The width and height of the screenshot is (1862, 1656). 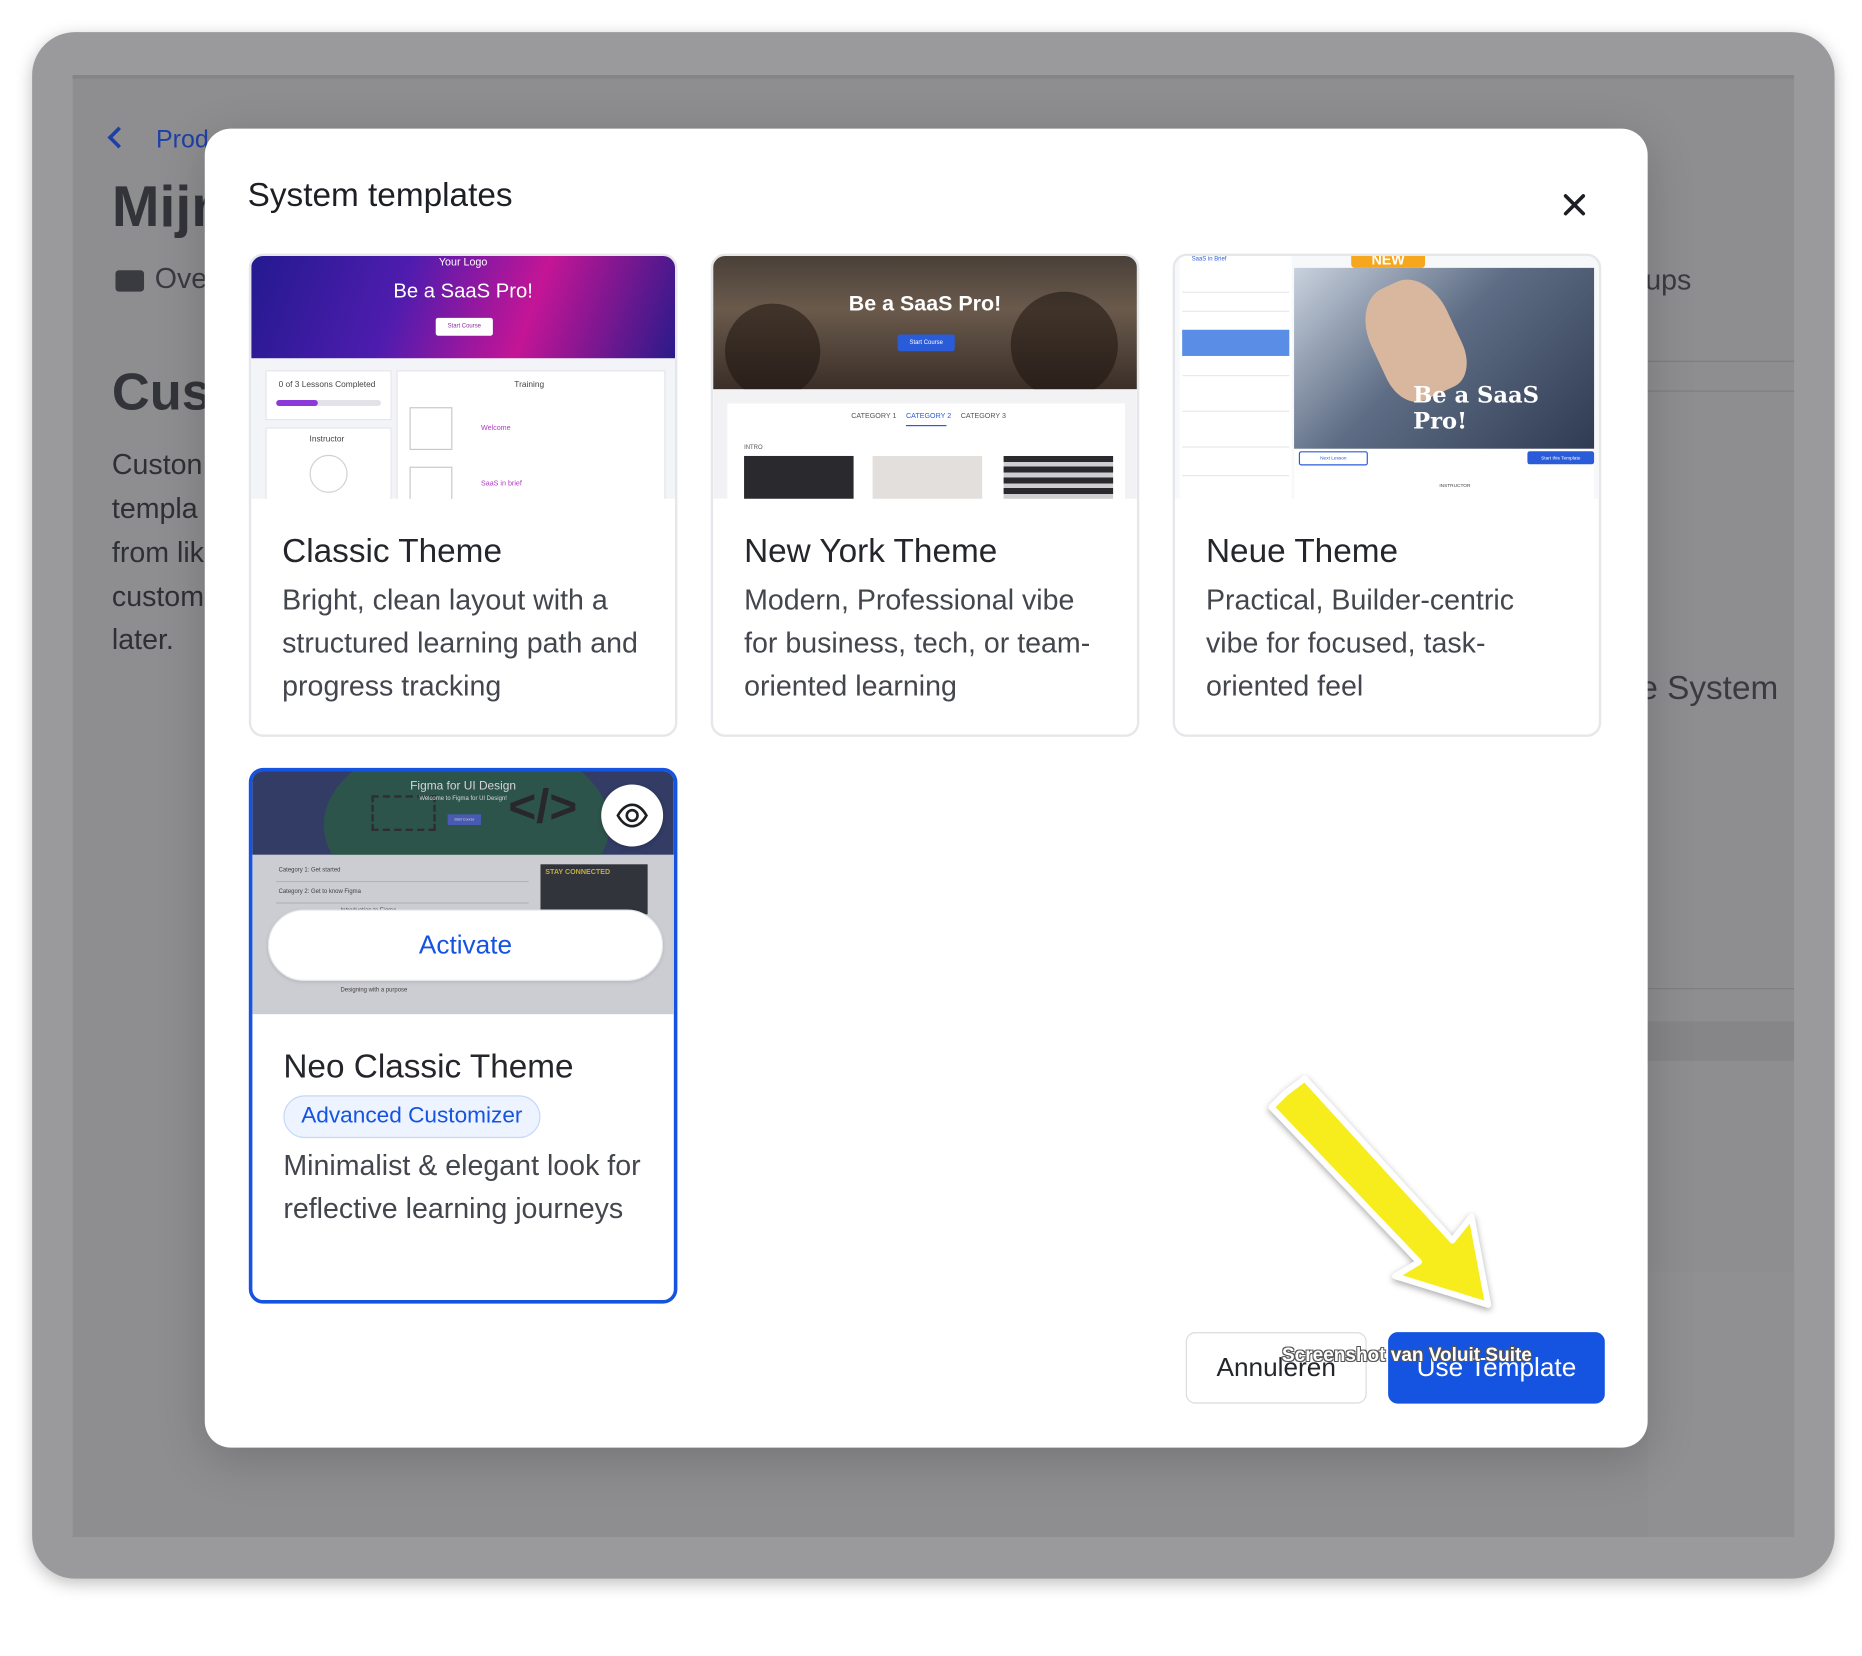 I want to click on paragraph-line: later., so click(x=142, y=639).